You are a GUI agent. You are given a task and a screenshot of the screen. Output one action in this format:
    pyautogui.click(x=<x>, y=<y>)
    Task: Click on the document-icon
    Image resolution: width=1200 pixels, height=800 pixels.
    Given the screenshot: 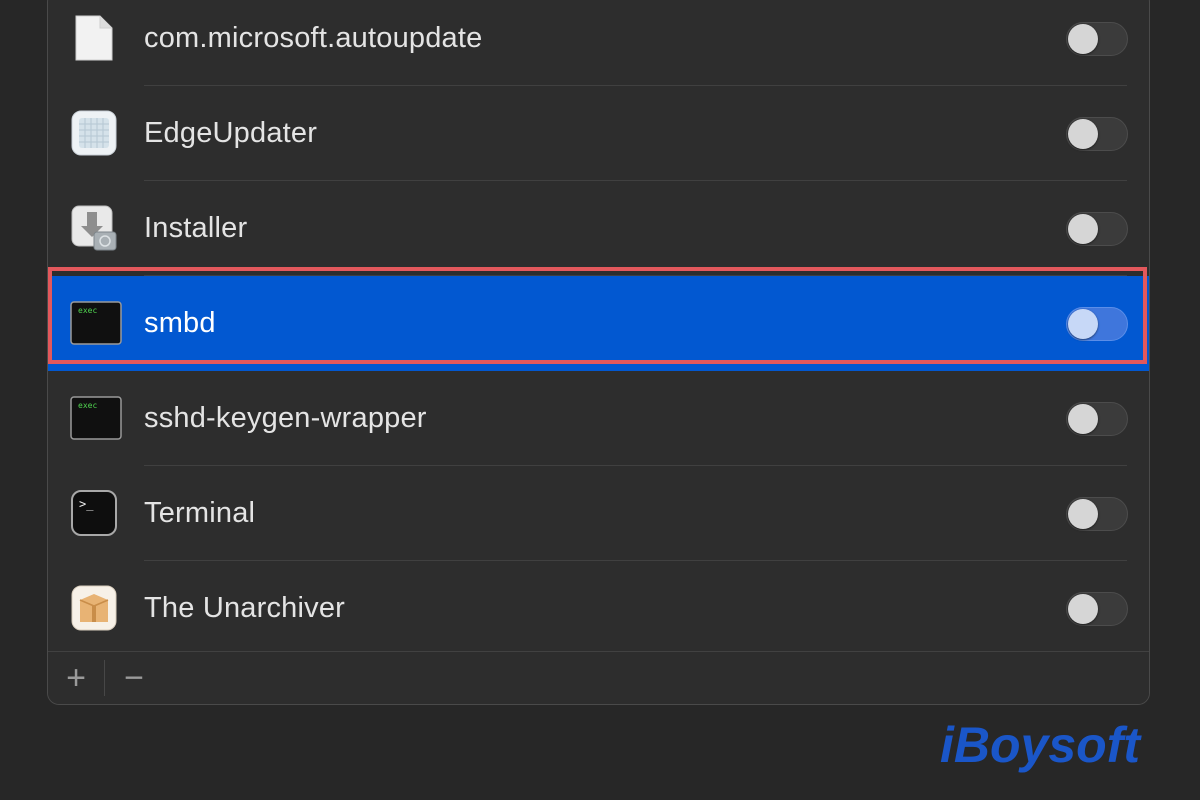 What is the action you would take?
    pyautogui.click(x=94, y=38)
    